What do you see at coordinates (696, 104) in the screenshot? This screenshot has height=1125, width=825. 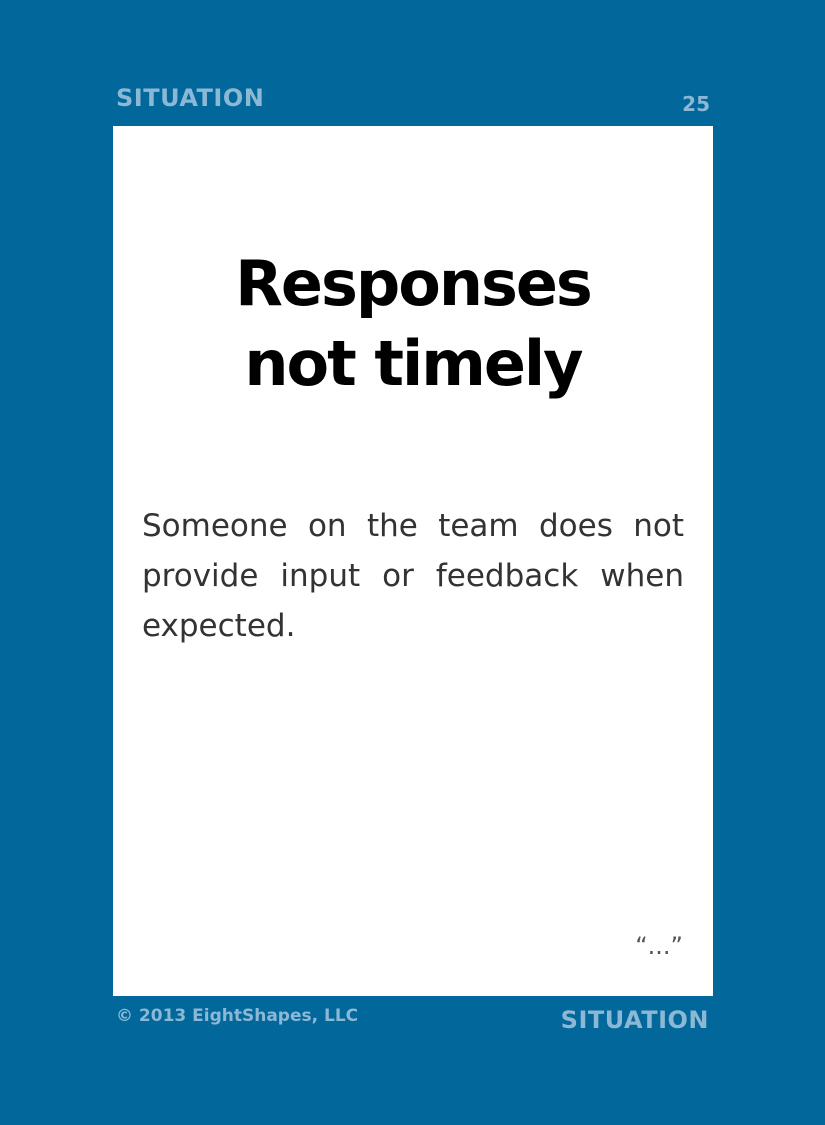 I see `card-number: 25` at bounding box center [696, 104].